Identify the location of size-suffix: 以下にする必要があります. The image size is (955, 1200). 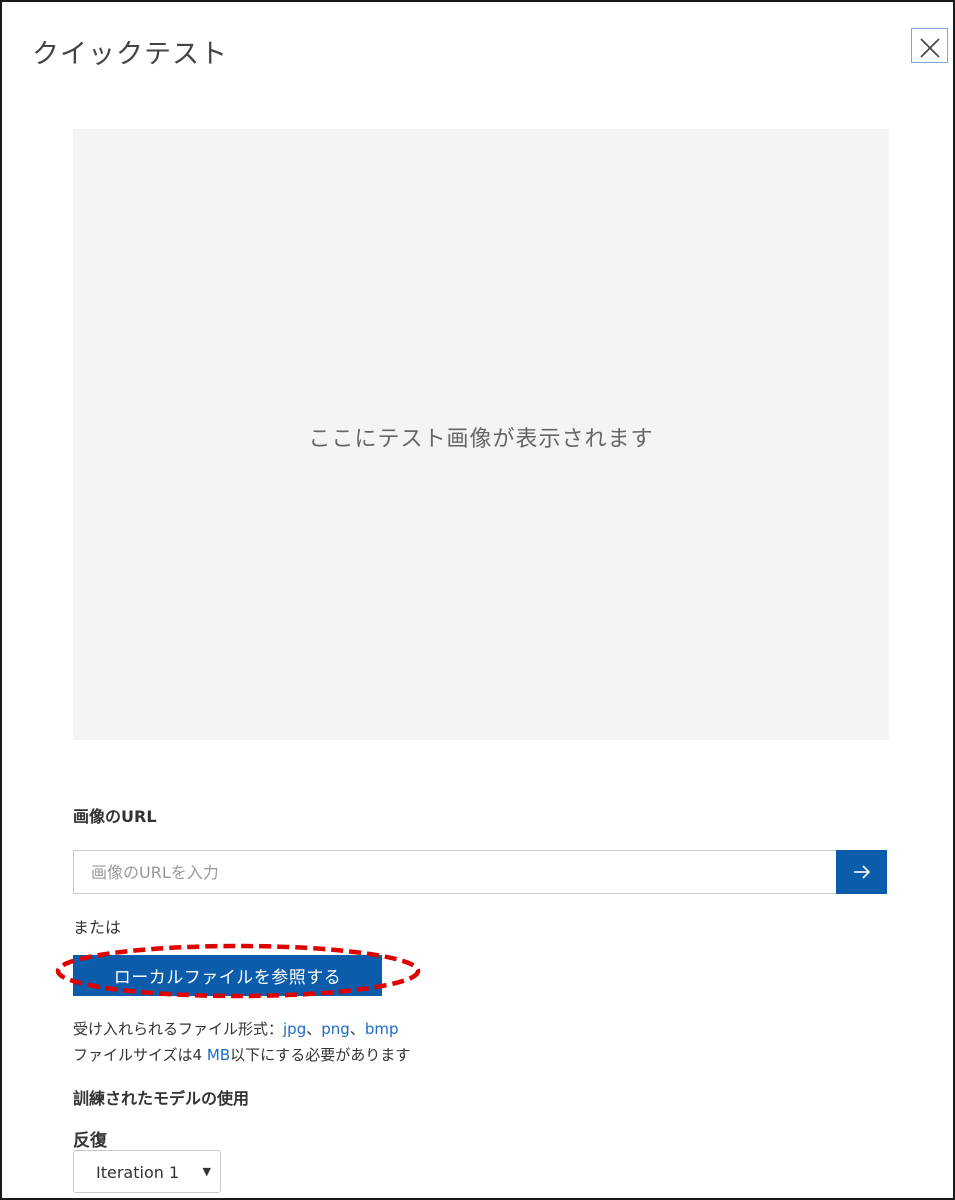
(320, 1055).